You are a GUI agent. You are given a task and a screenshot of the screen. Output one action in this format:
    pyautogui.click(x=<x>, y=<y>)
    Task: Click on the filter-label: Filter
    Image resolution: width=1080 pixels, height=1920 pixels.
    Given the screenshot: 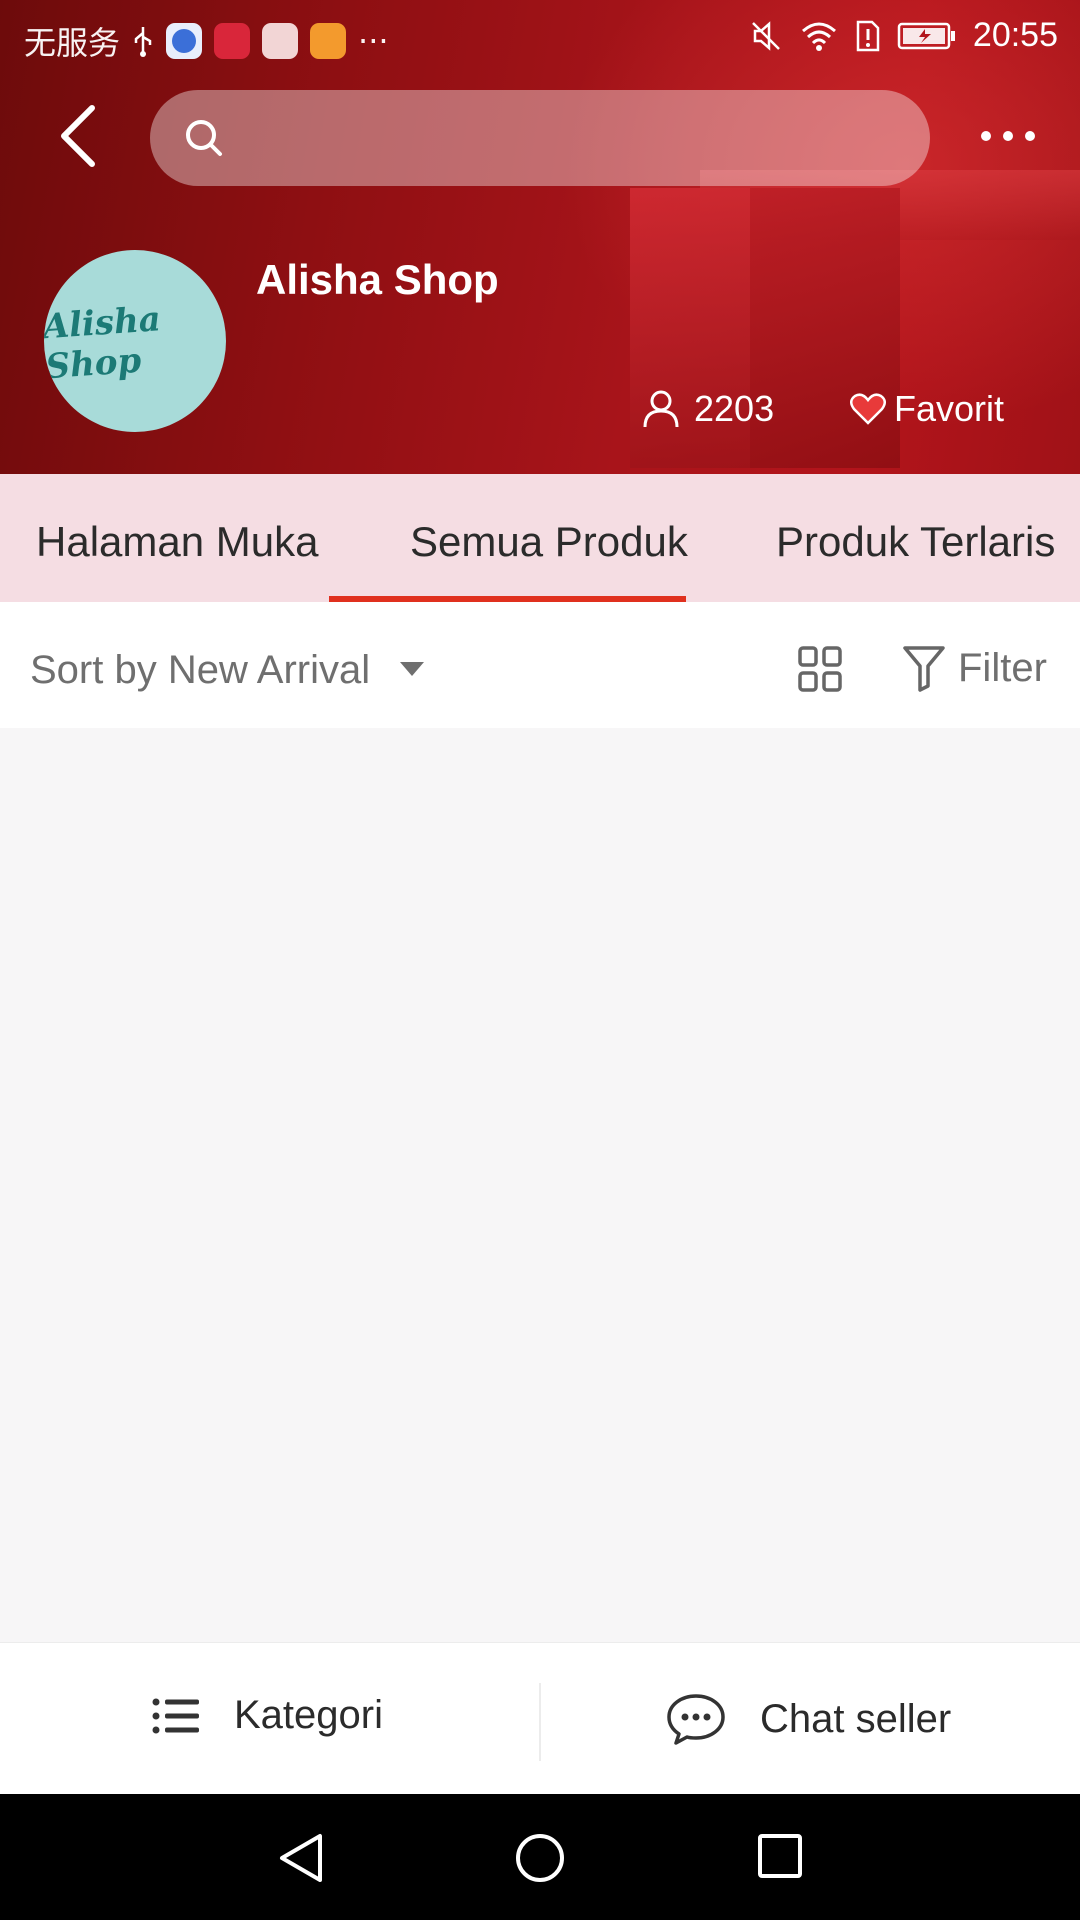 What is the action you would take?
    pyautogui.click(x=1002, y=667)
    